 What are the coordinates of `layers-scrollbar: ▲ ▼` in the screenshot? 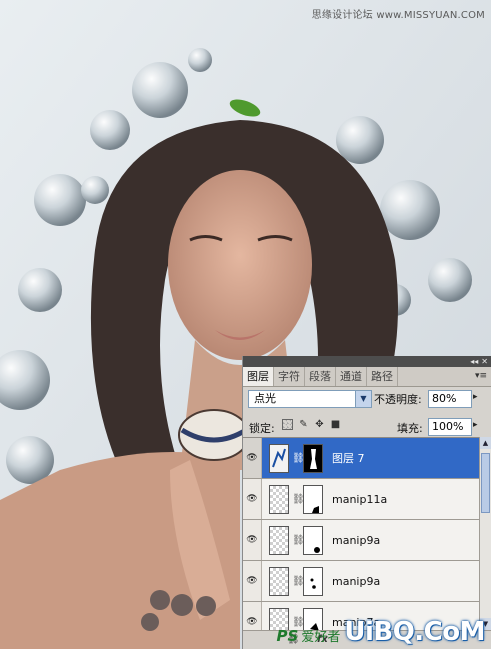 It's located at (485, 533).